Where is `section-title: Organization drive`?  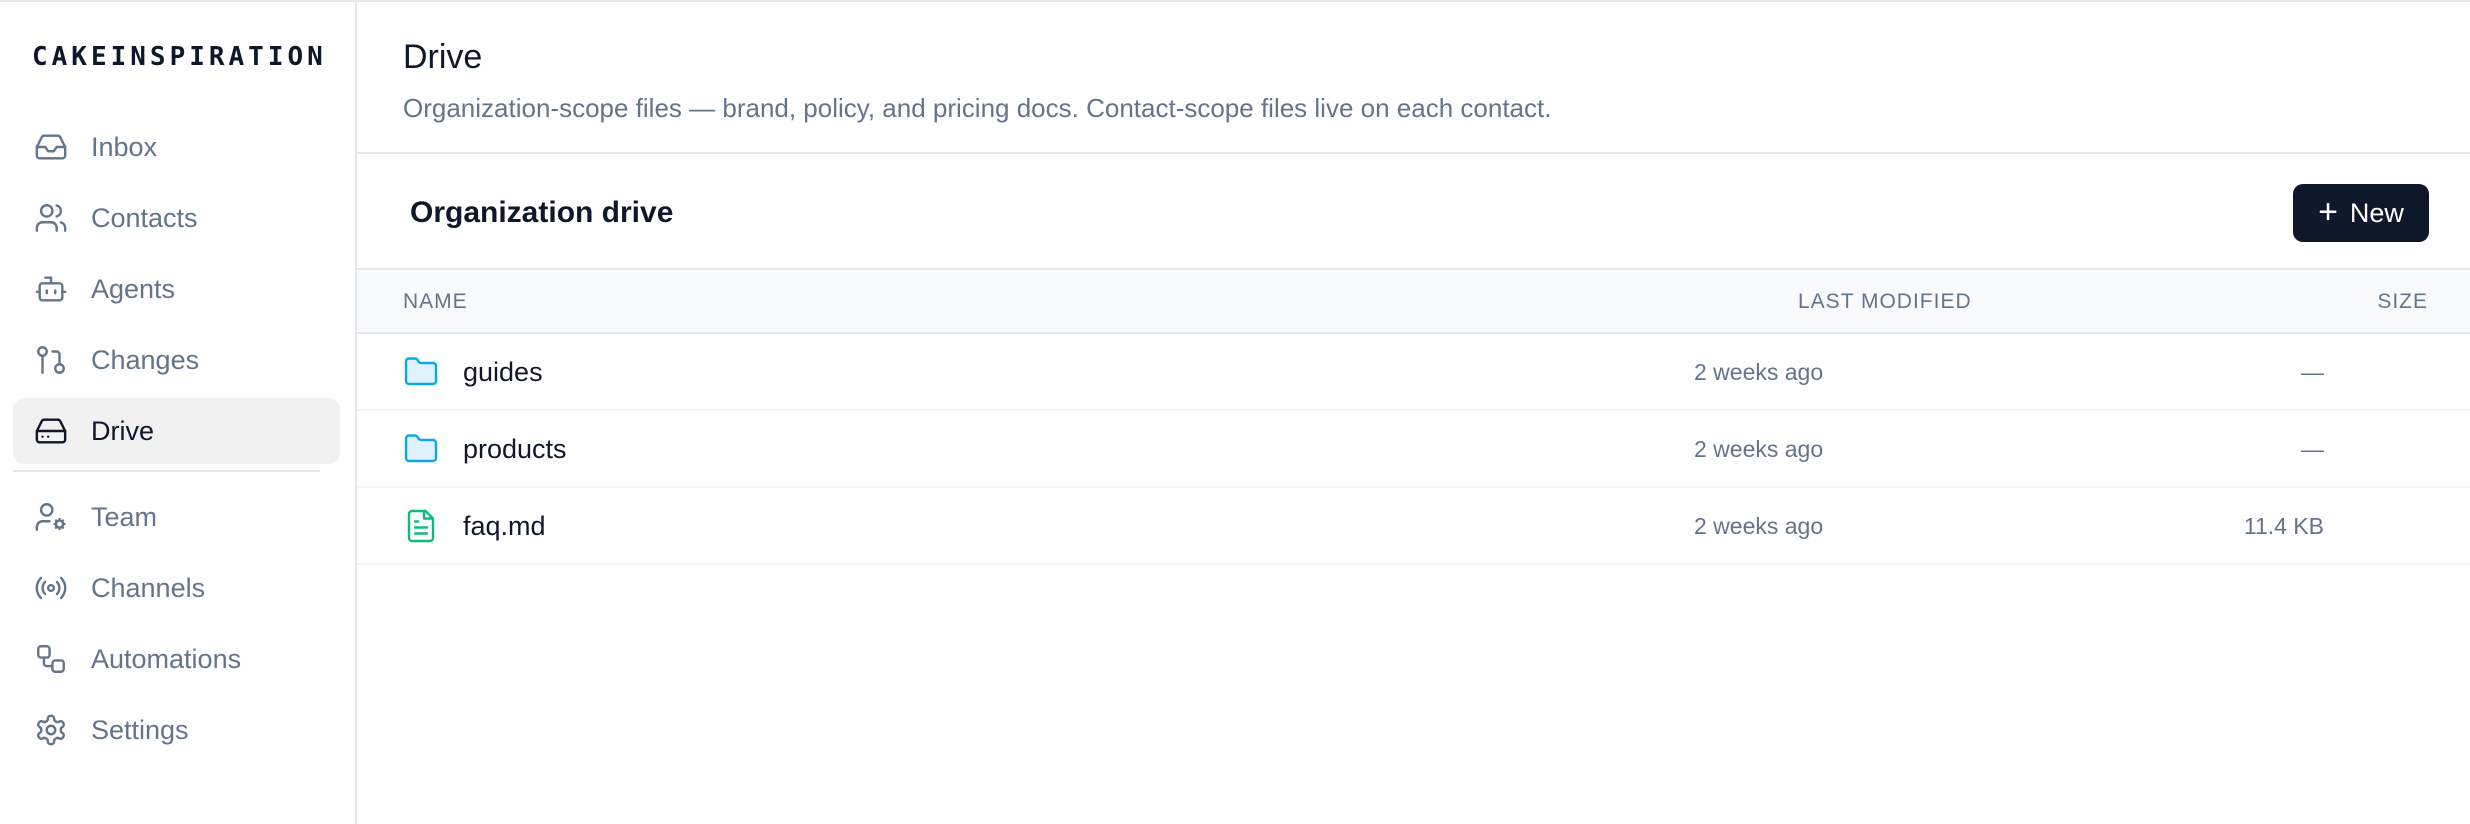
section-title: Organization drive is located at coordinates (542, 212).